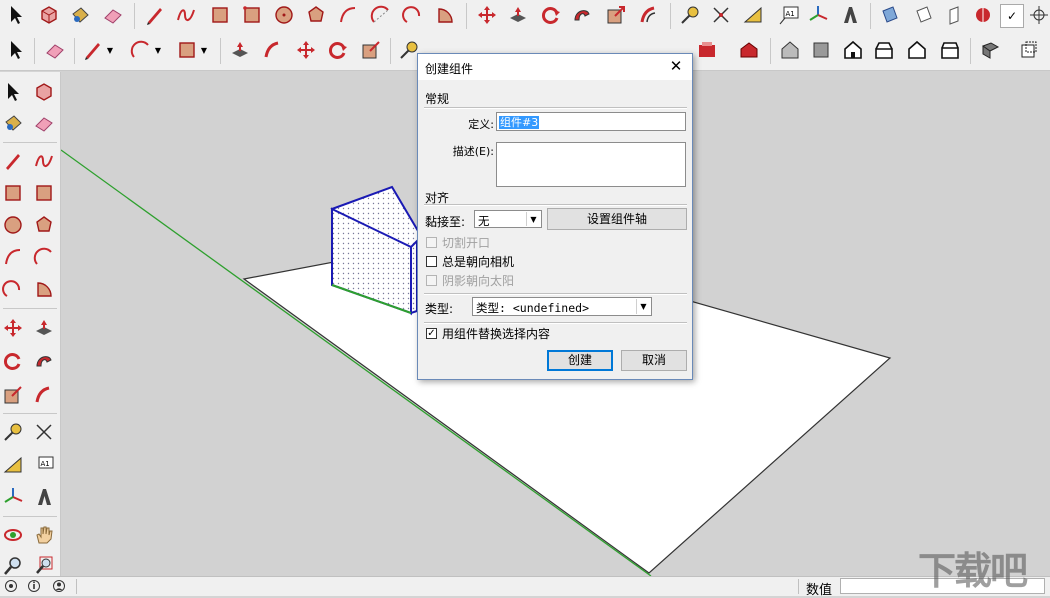  I want to click on left-tape-measure-button, so click(13, 432).